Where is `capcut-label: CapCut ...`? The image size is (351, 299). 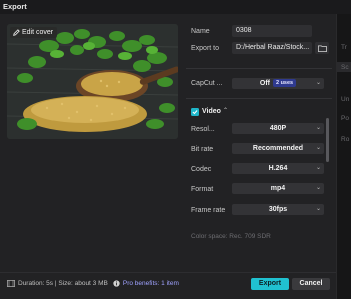 capcut-label: CapCut ... is located at coordinates (207, 83).